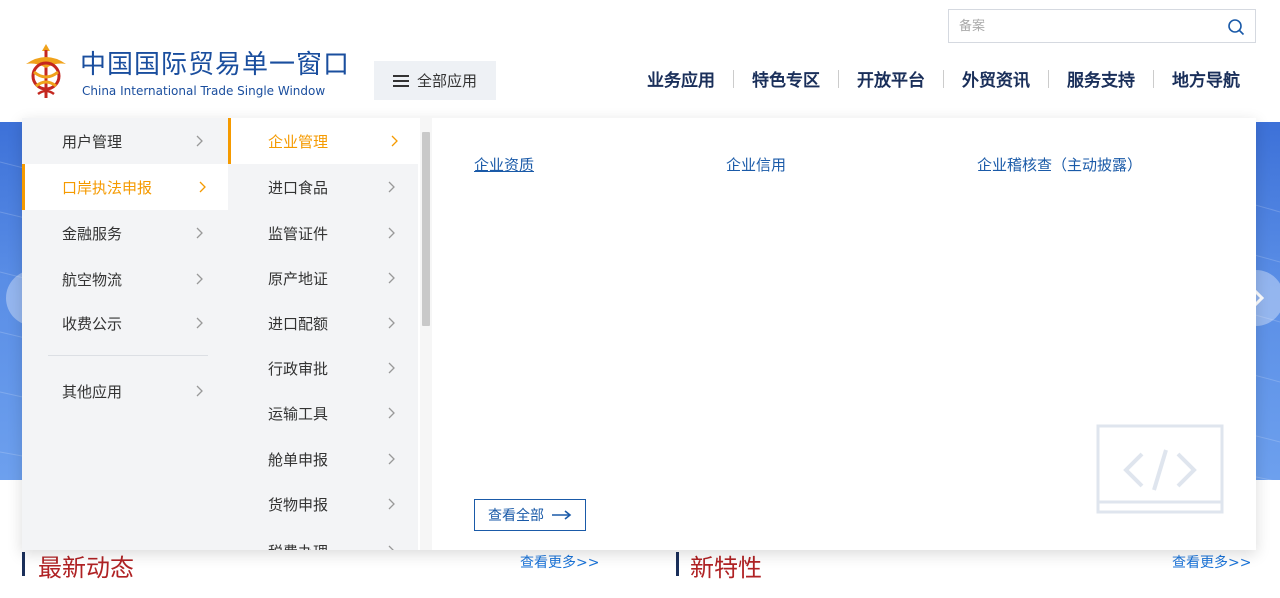 The height and width of the screenshot is (598, 1280). Describe the element at coordinates (323, 459) in the screenshot. I see `submenu-item-manifest-declaration: 舱单申报` at that location.